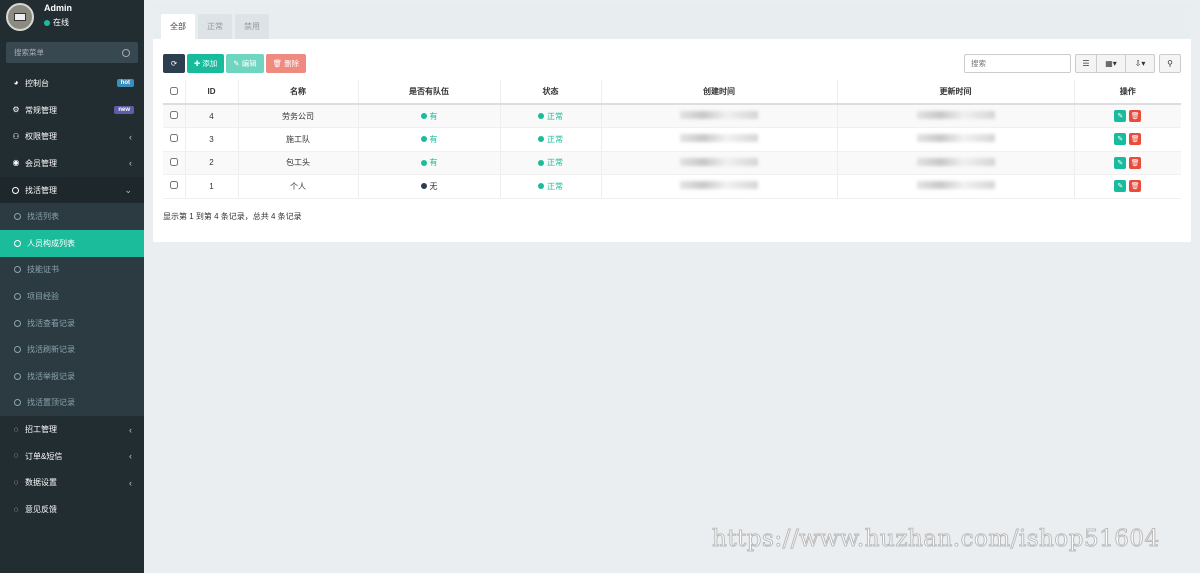 The image size is (1200, 573). What do you see at coordinates (126, 52) in the screenshot?
I see `search-icon` at bounding box center [126, 52].